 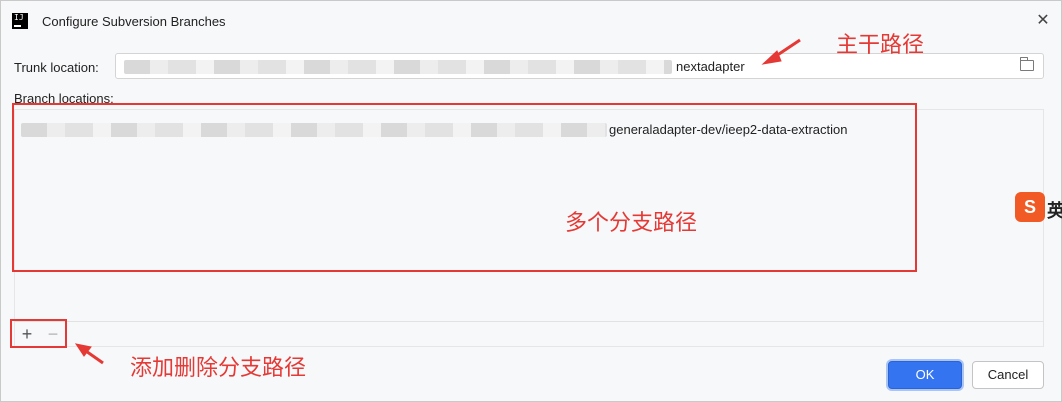 What do you see at coordinates (771, 57) in the screenshot?
I see `trunk-arrowhead` at bounding box center [771, 57].